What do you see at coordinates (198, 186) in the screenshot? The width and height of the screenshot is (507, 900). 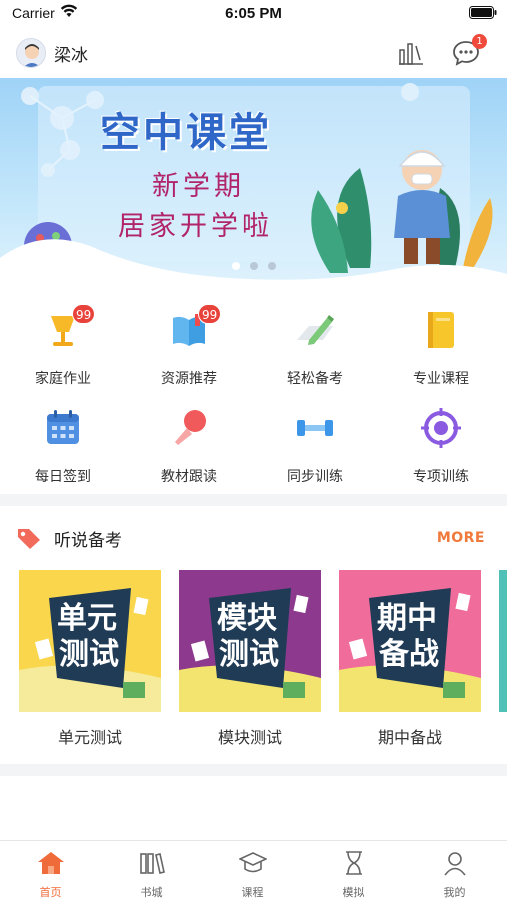 I see `banner-subtitle-1: 新学期` at bounding box center [198, 186].